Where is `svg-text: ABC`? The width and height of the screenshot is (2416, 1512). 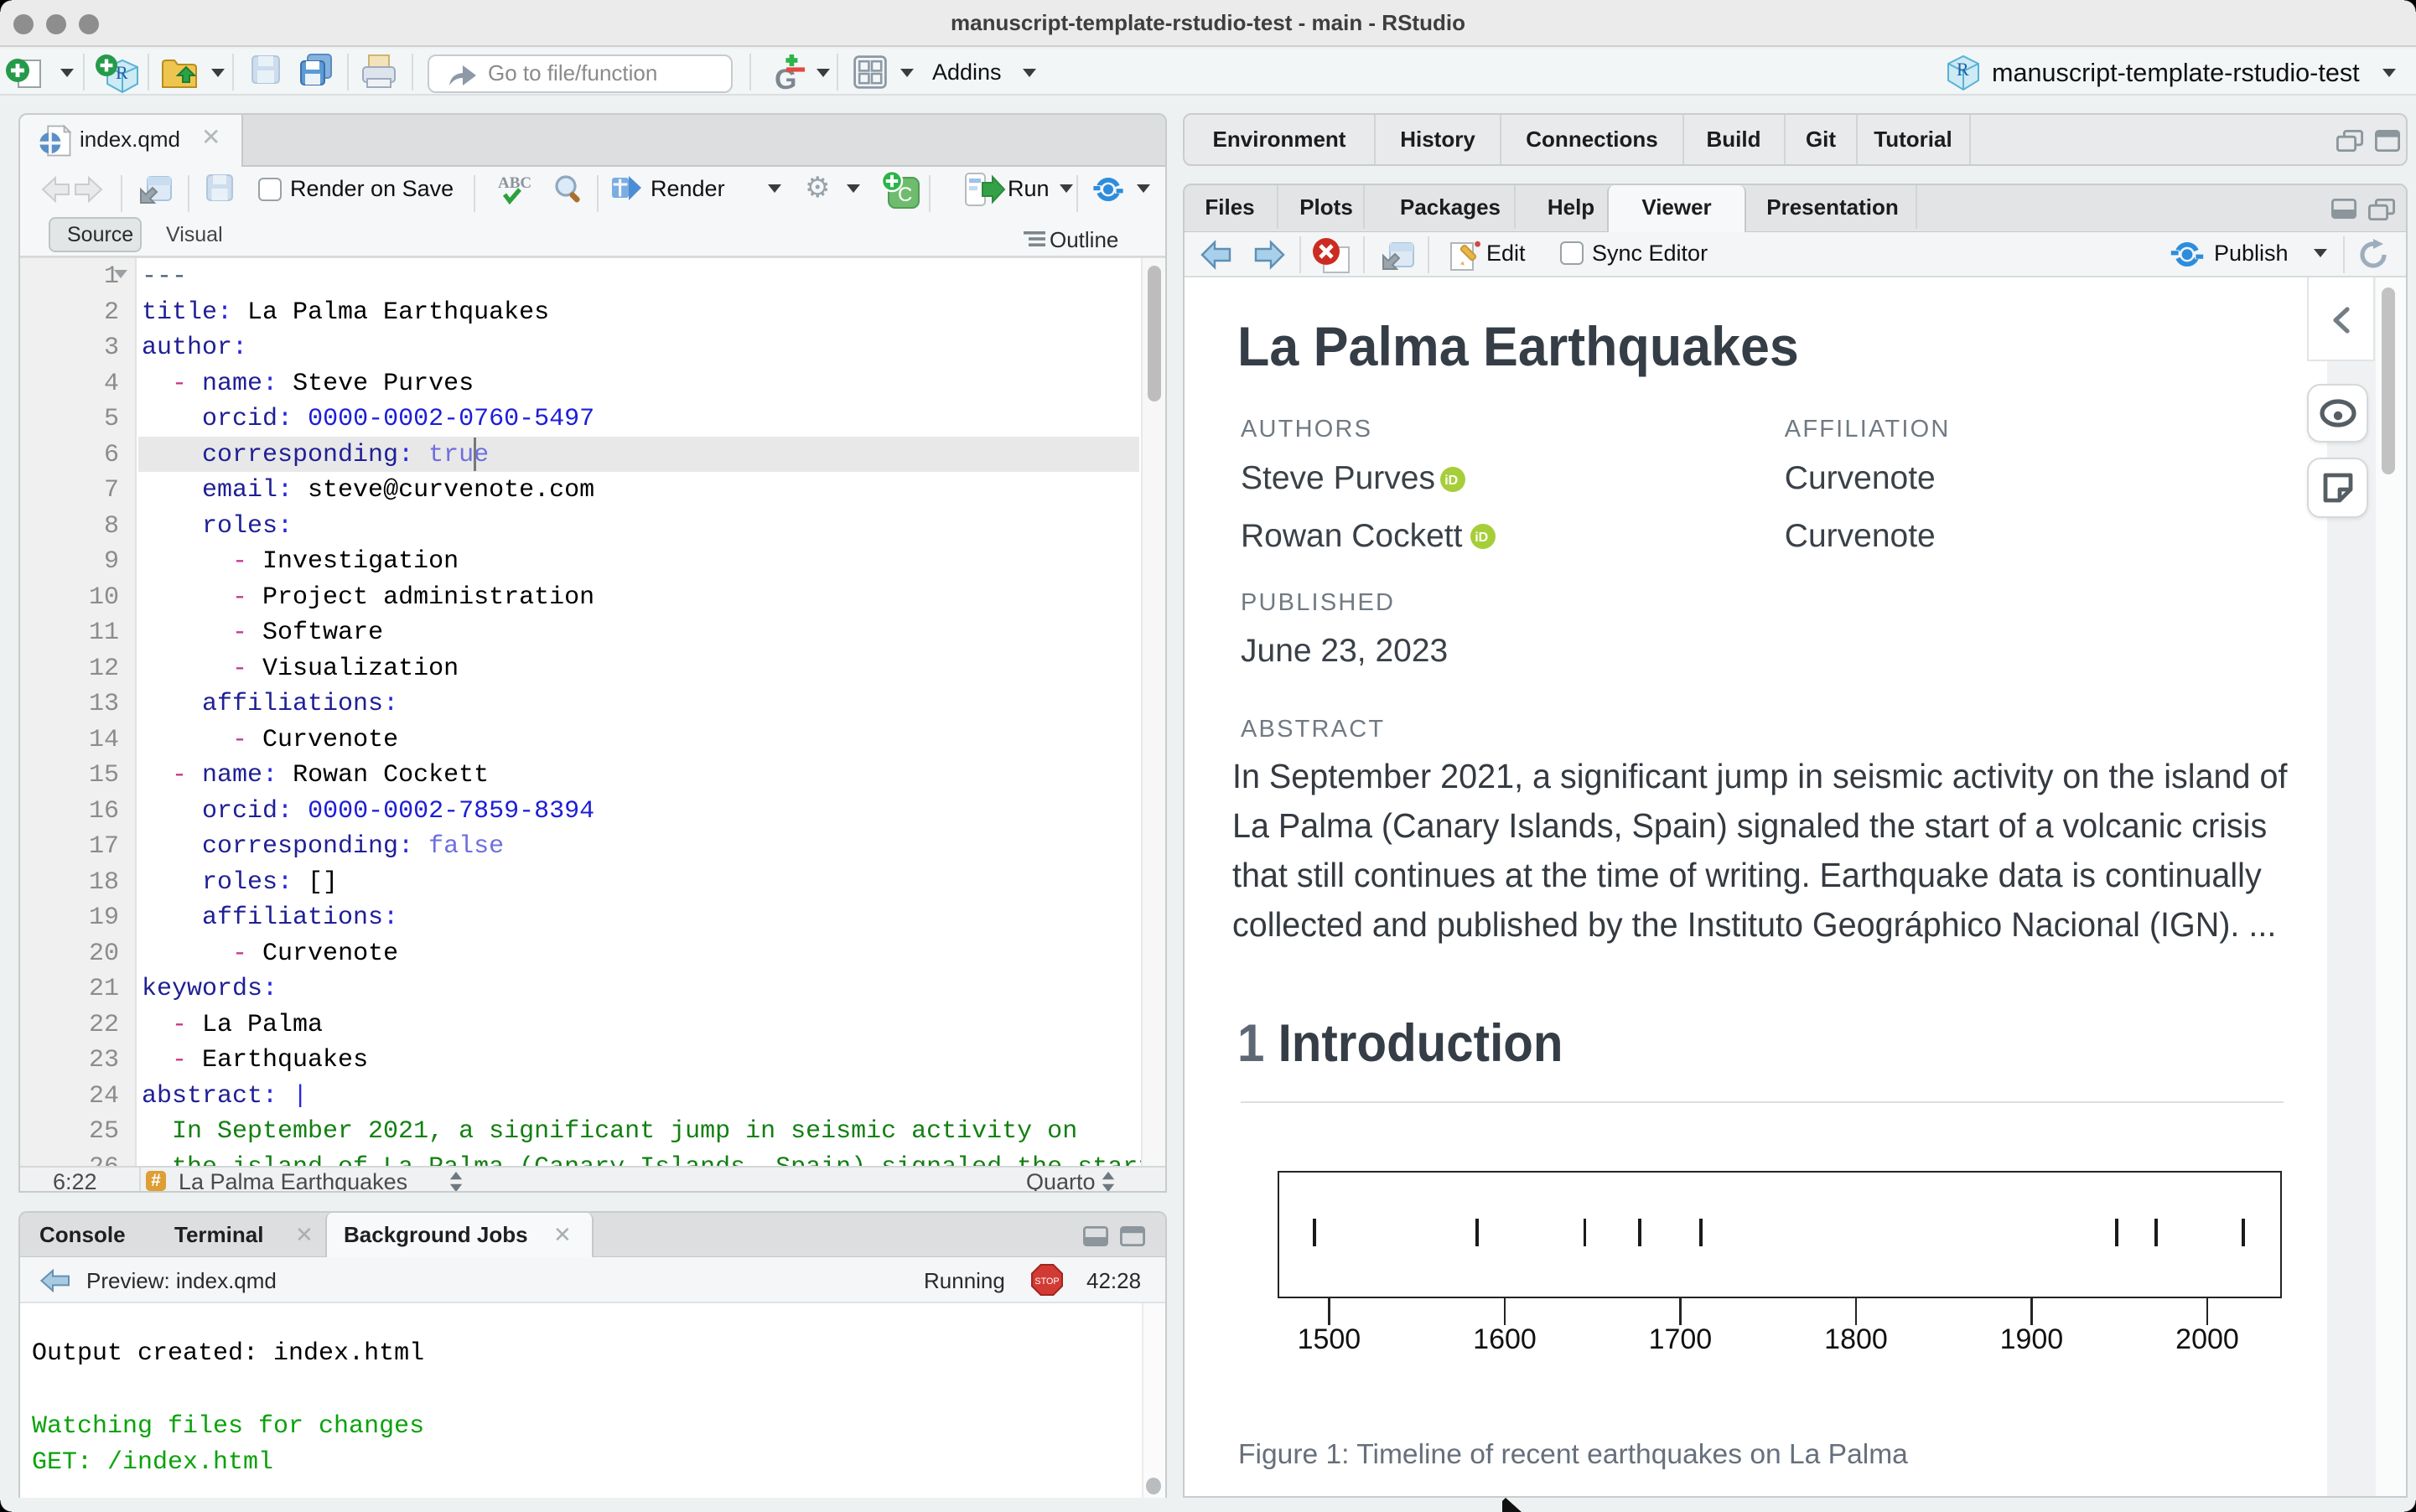 svg-text: ABC is located at coordinates (514, 183).